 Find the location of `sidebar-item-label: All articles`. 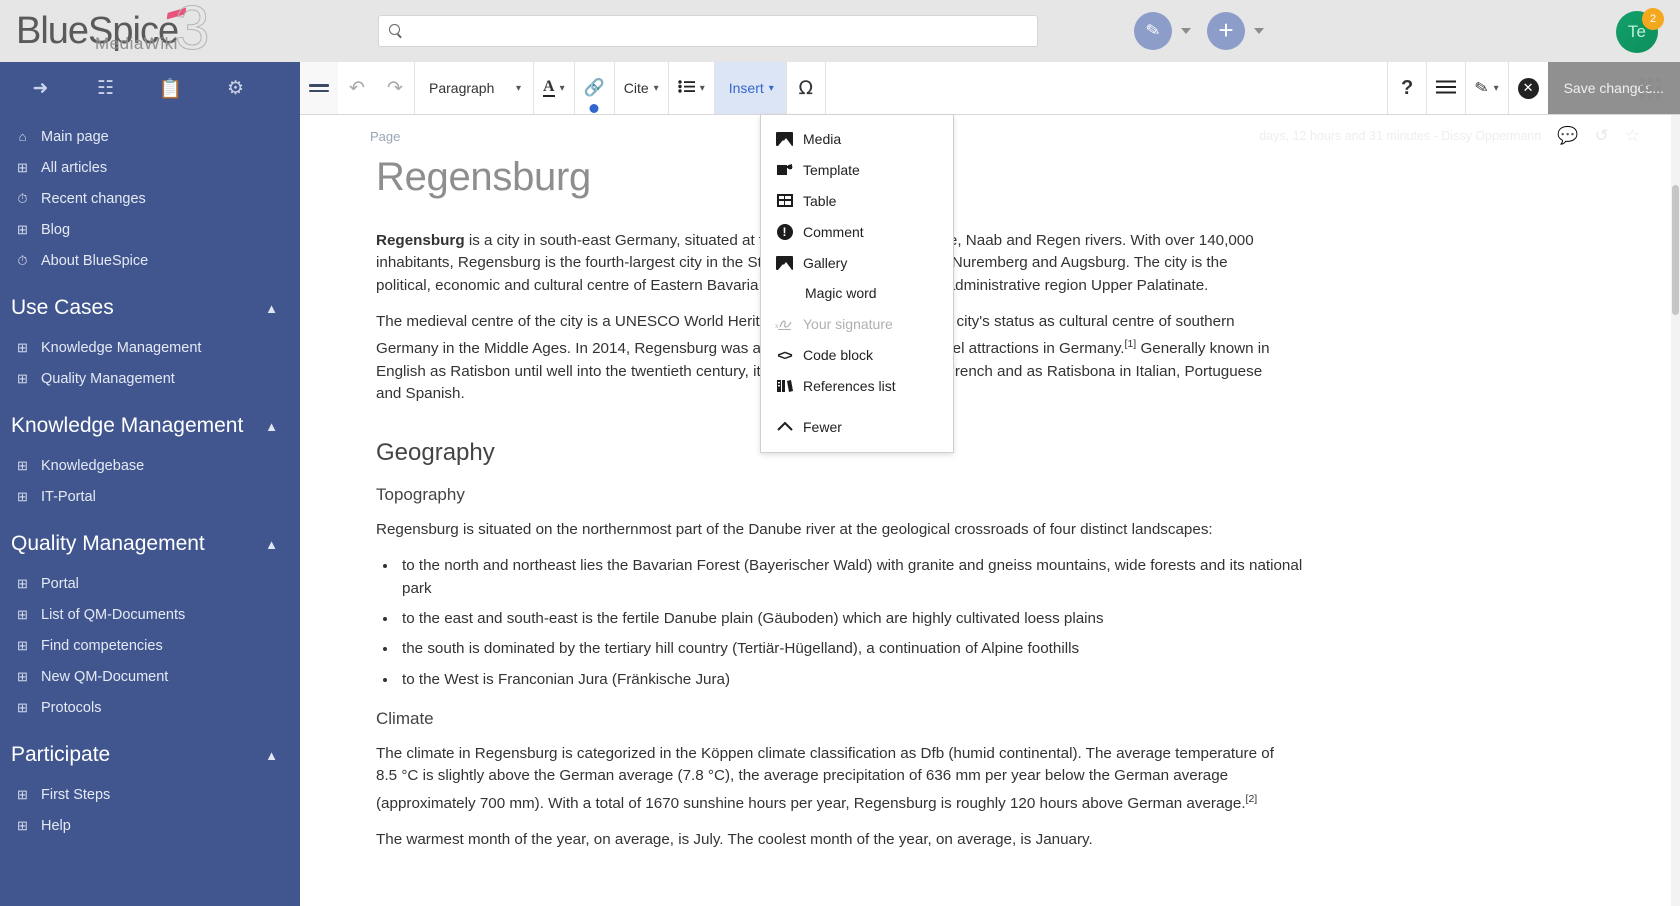

sidebar-item-label: All articles is located at coordinates (74, 167).